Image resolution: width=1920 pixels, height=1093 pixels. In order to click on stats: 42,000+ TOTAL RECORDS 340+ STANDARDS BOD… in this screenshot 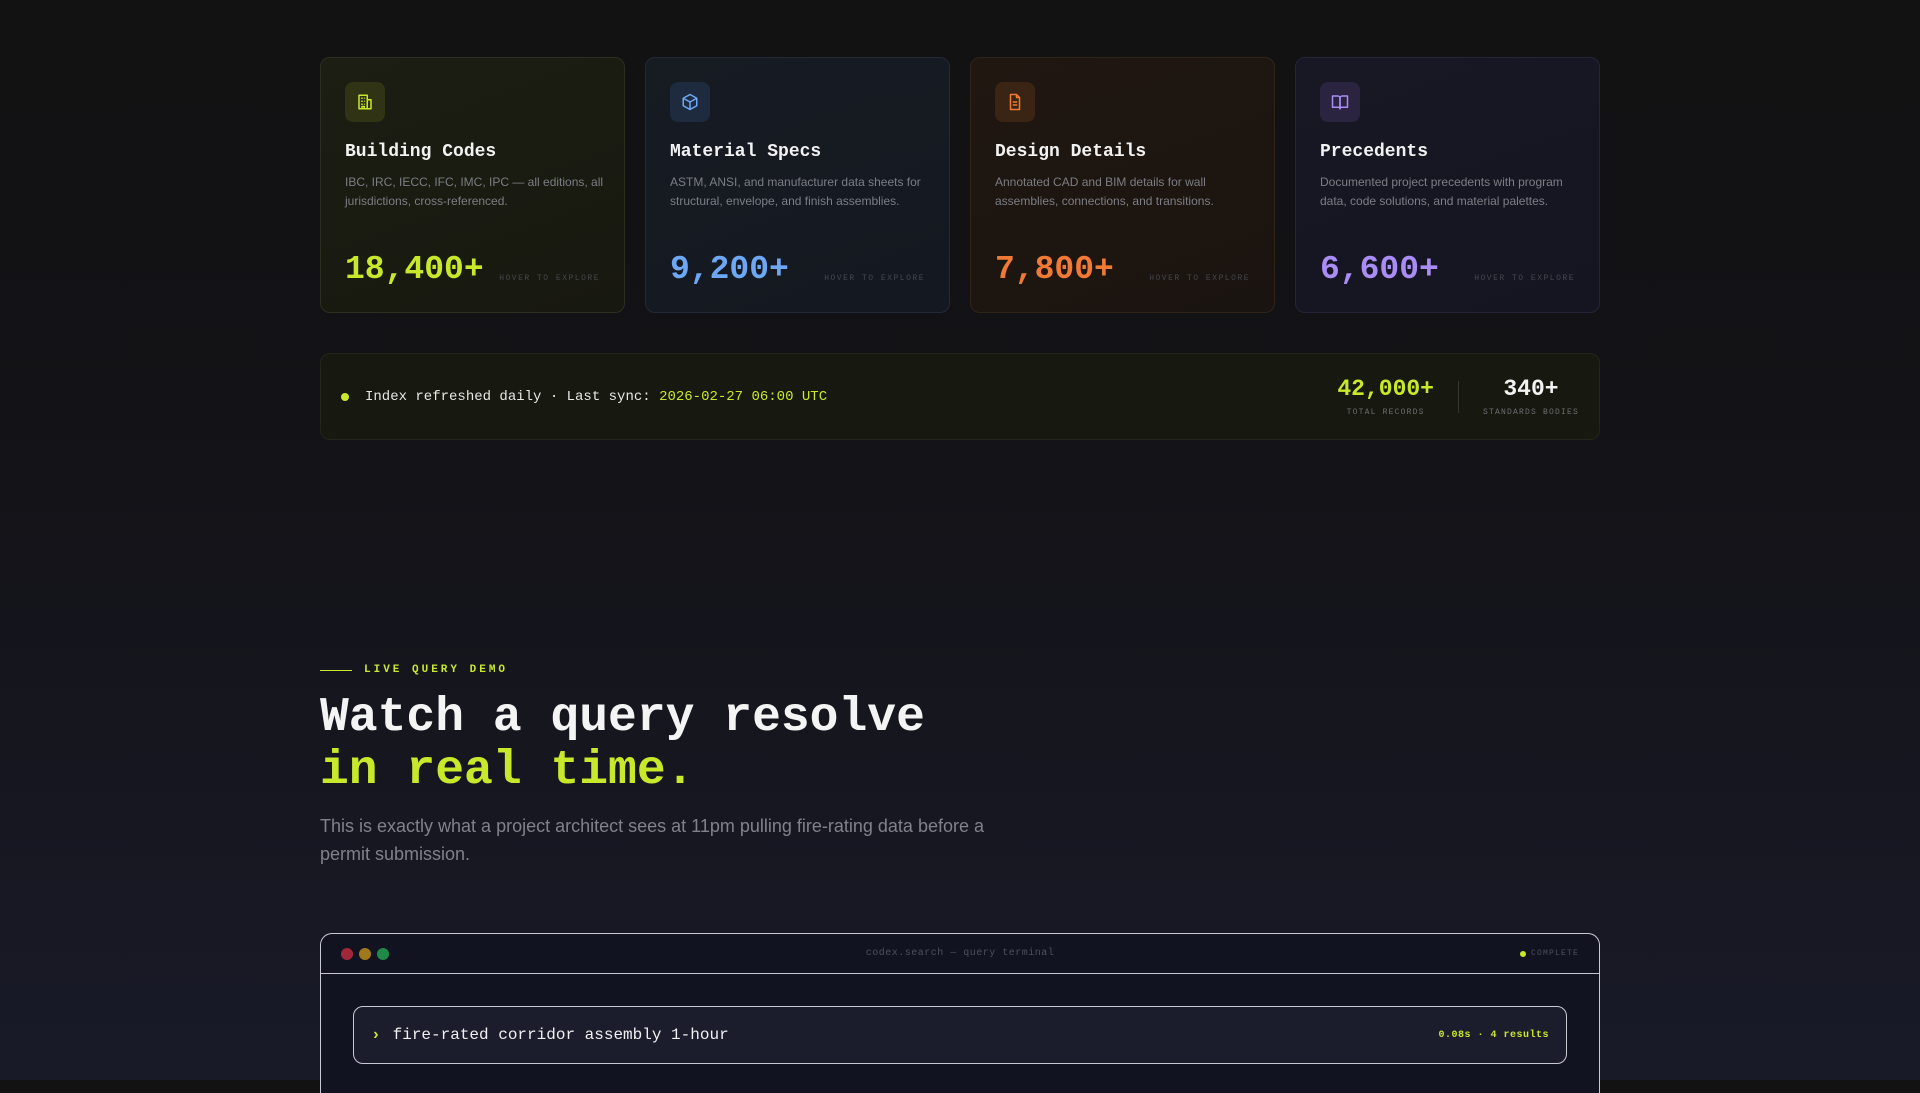, I will do `click(1458, 396)`.